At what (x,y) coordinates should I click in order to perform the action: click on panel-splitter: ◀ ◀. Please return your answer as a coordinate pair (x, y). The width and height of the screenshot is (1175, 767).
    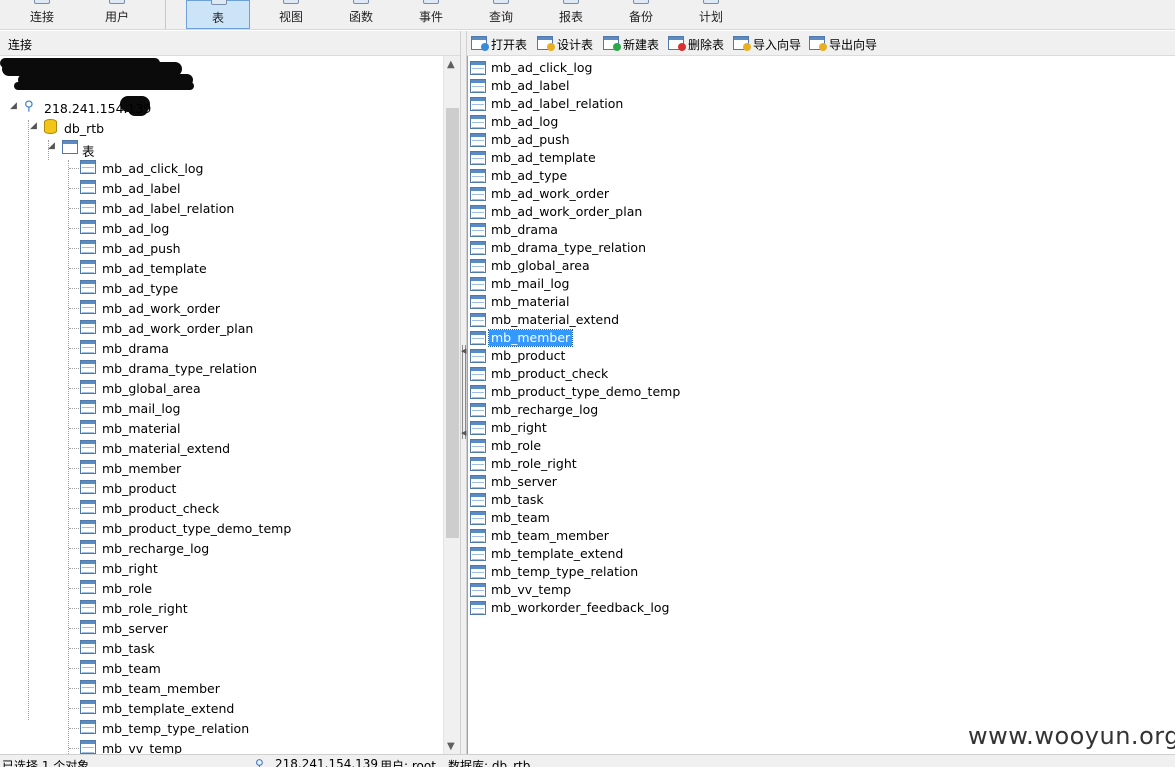
    Looking at the image, I should click on (463, 392).